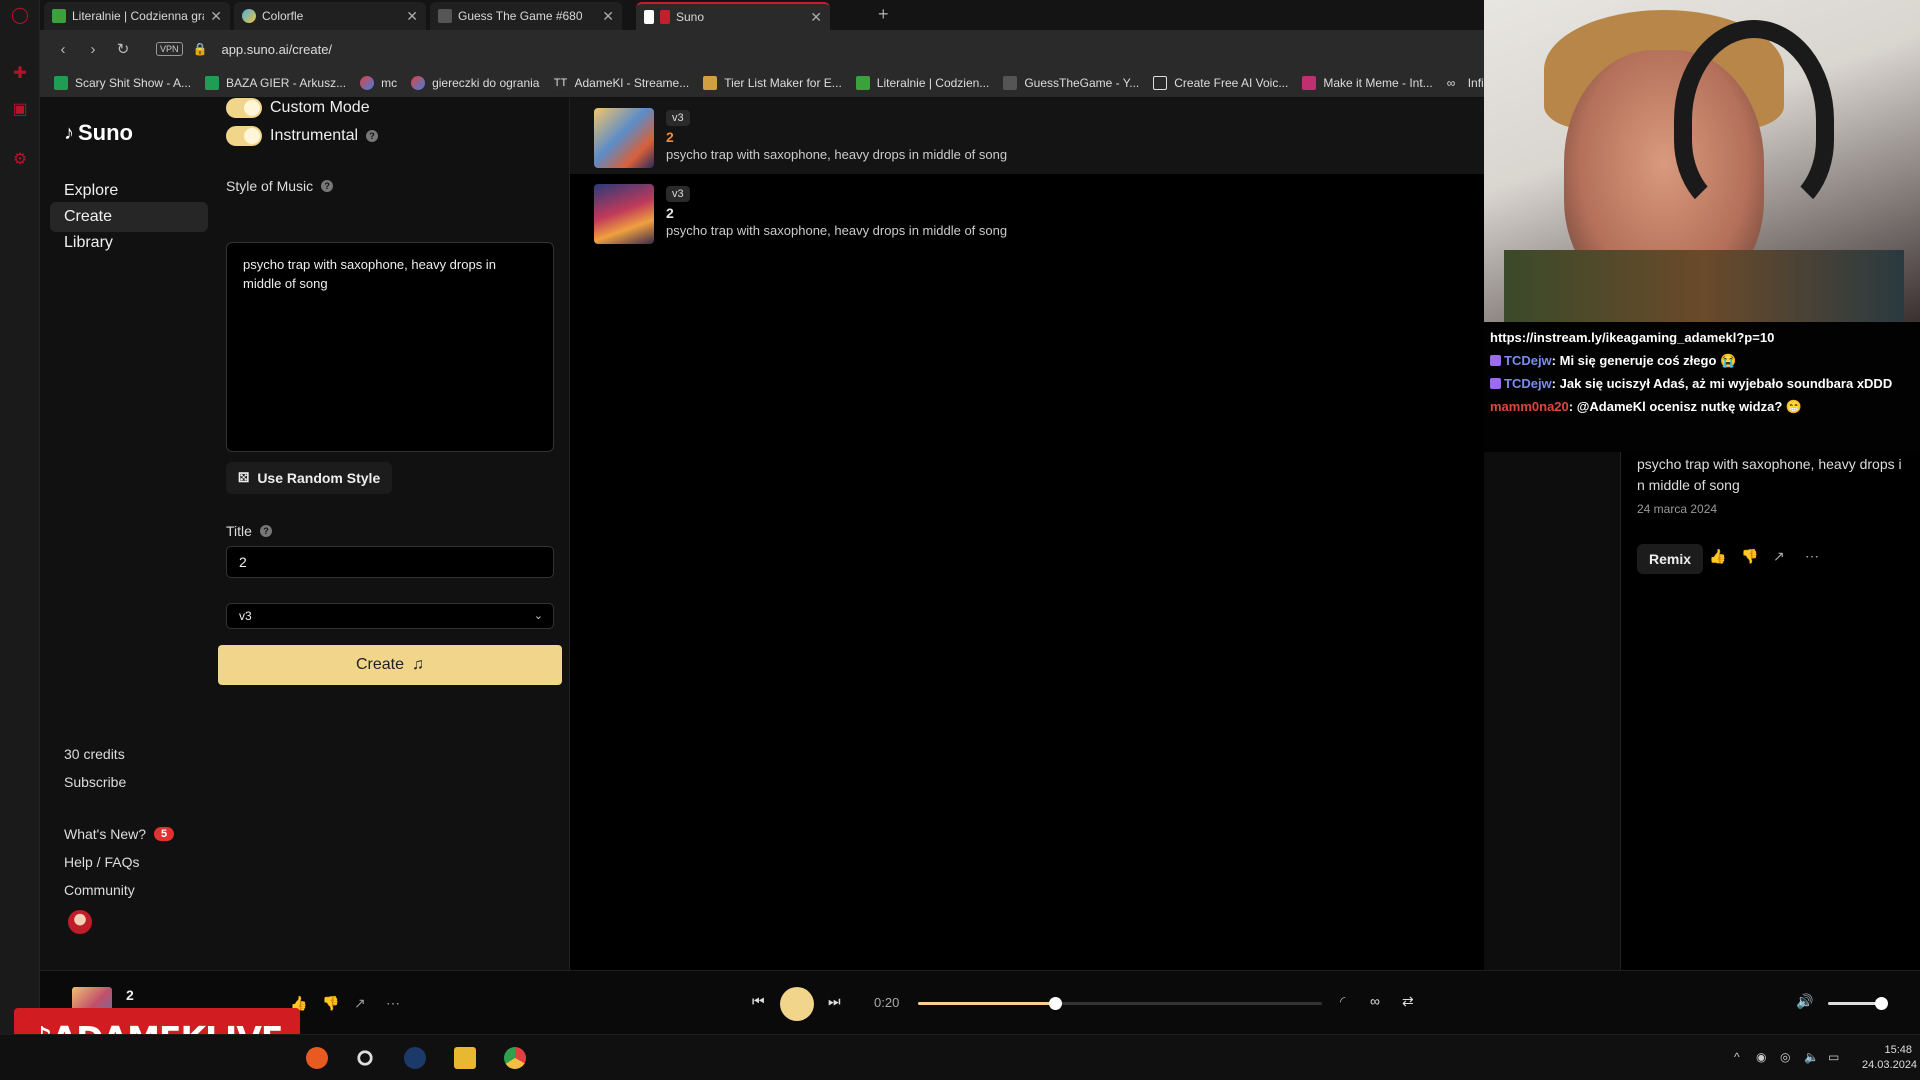  I want to click on tab-colorfle: Colorfle ✕, so click(330, 16).